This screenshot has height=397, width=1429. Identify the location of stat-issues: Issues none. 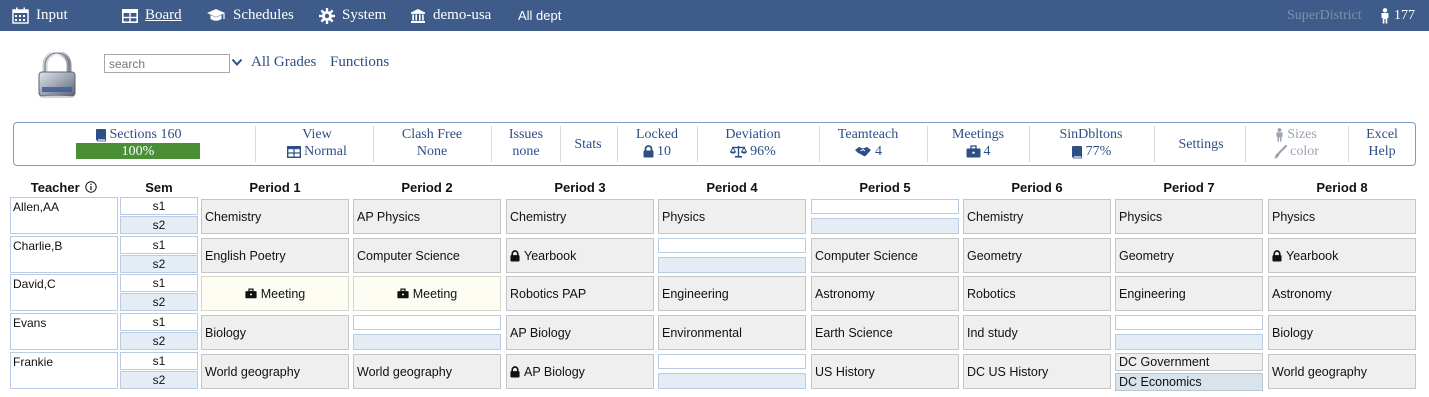
(526, 144).